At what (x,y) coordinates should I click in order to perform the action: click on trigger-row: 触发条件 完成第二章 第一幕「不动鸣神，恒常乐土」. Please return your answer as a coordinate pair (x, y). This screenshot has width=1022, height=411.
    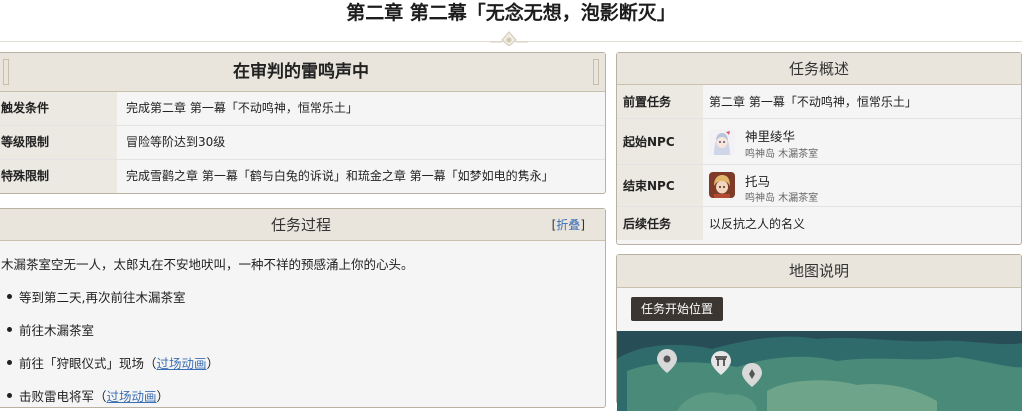
    Looking at the image, I should click on (302, 109).